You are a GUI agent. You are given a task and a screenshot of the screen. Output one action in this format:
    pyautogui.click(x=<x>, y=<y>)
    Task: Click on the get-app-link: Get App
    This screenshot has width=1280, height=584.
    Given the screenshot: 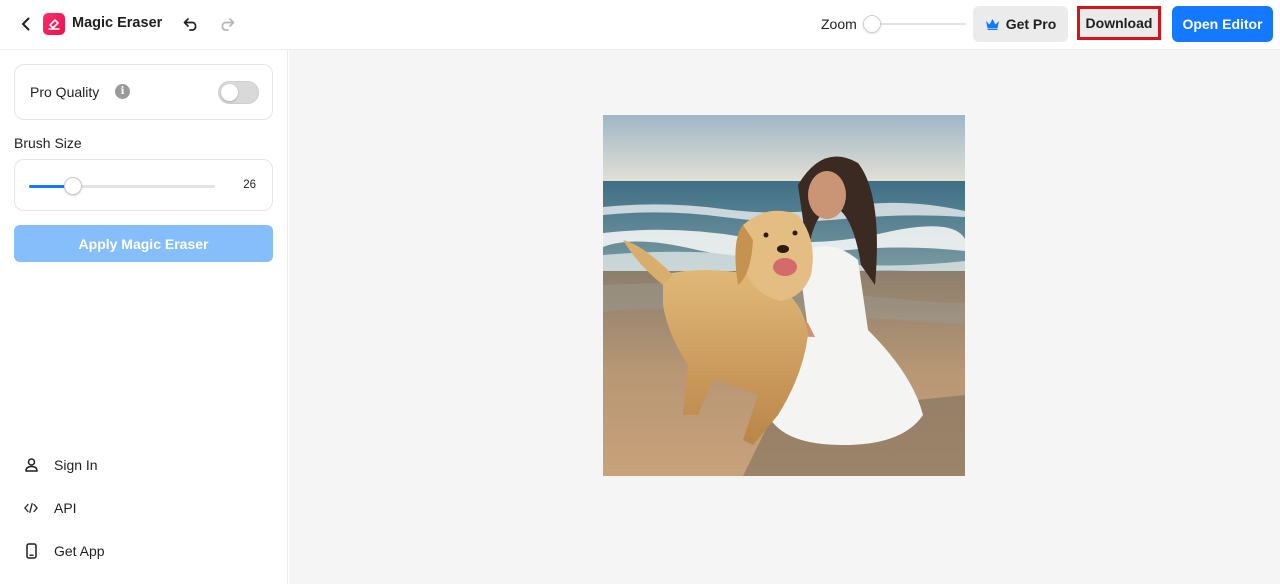 What is the action you would take?
    pyautogui.click(x=64, y=551)
    